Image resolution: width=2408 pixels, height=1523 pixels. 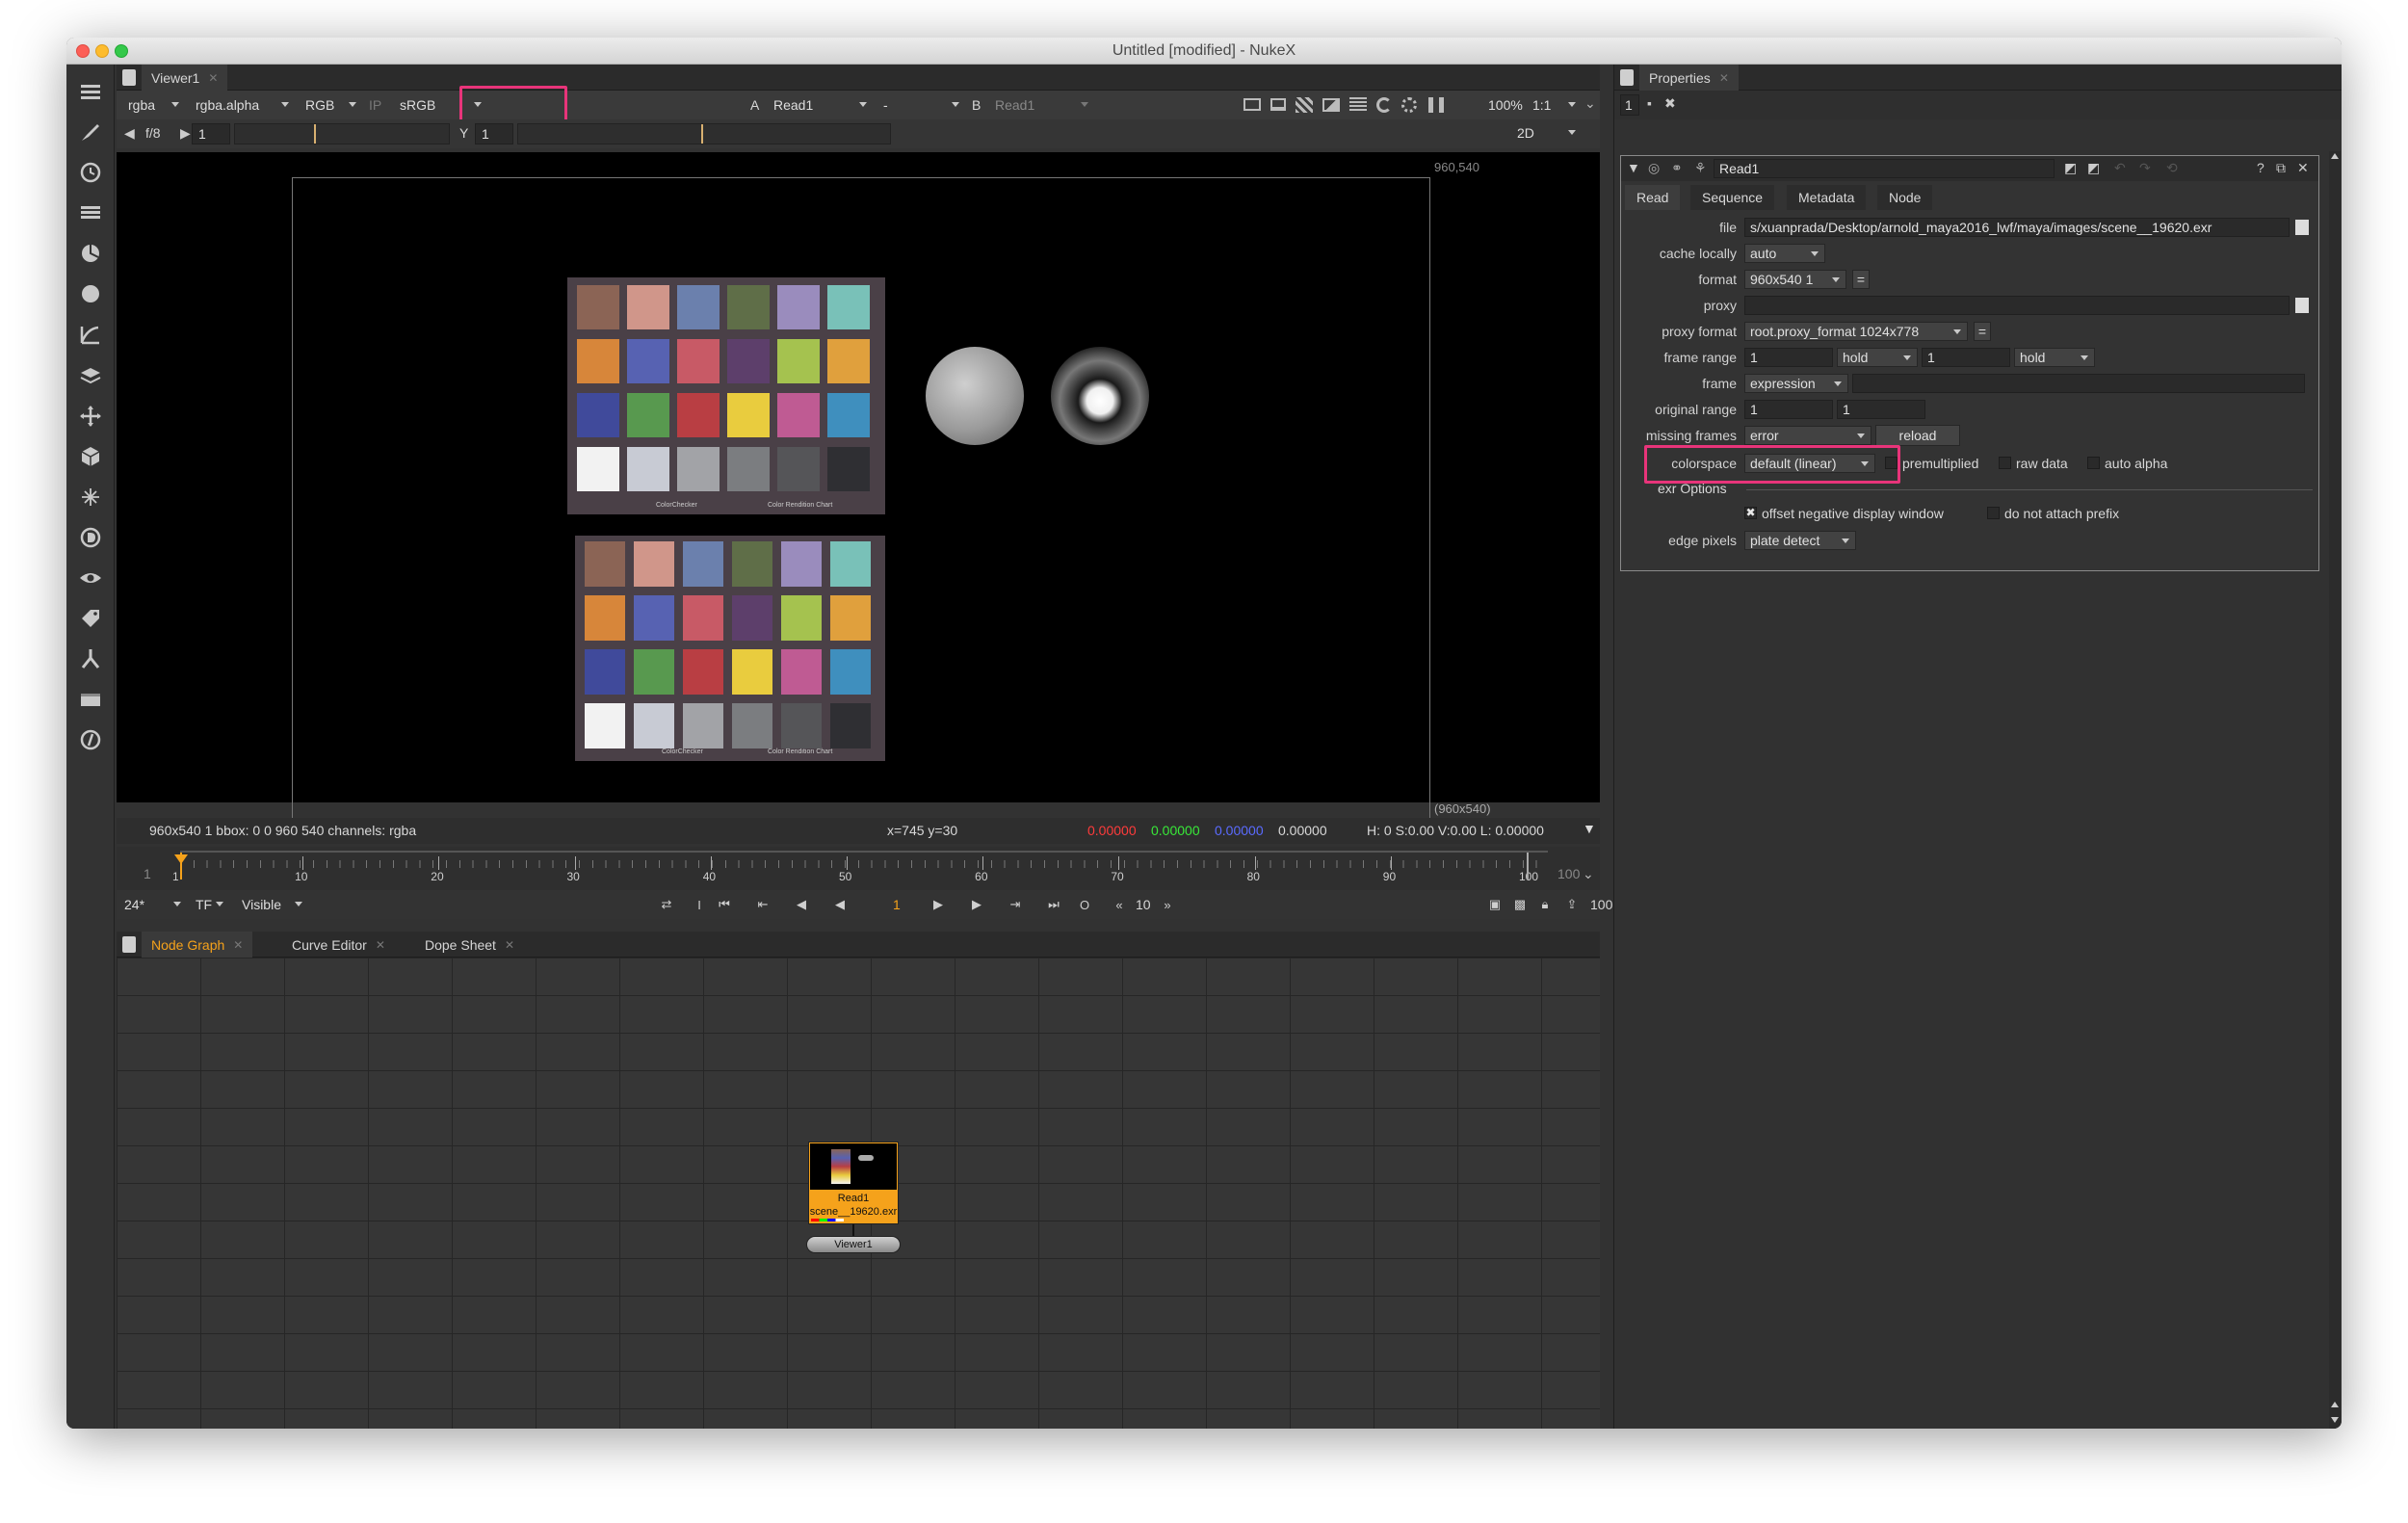 I want to click on menu-icon, so click(x=90, y=92).